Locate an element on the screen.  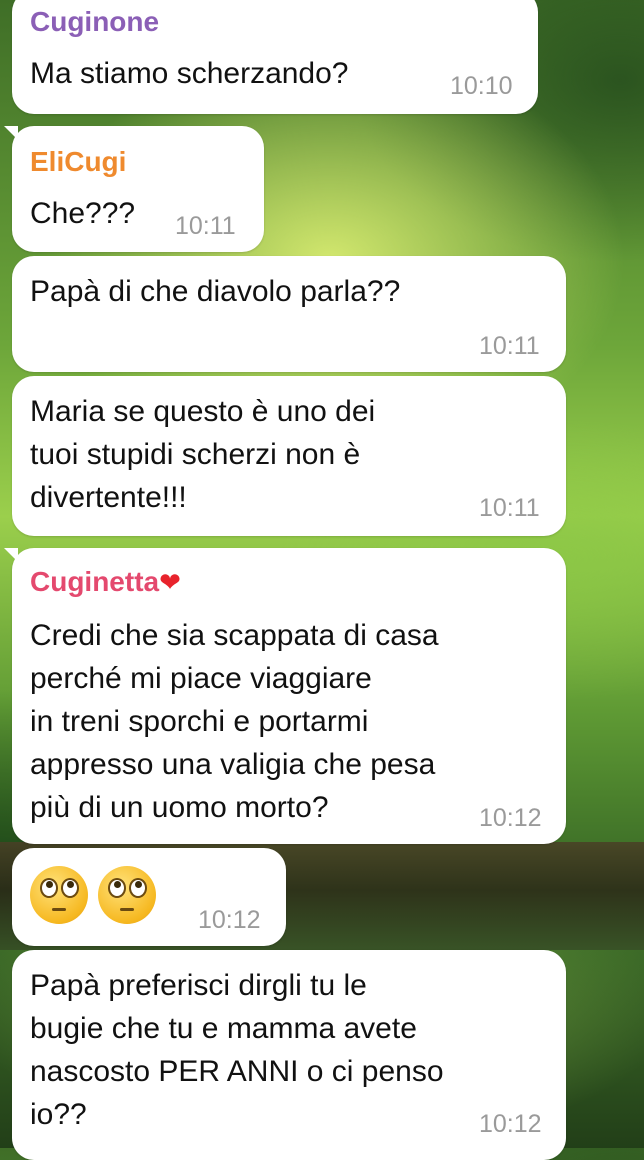
sender-name: Cuginetta❤ is located at coordinates (105, 582).